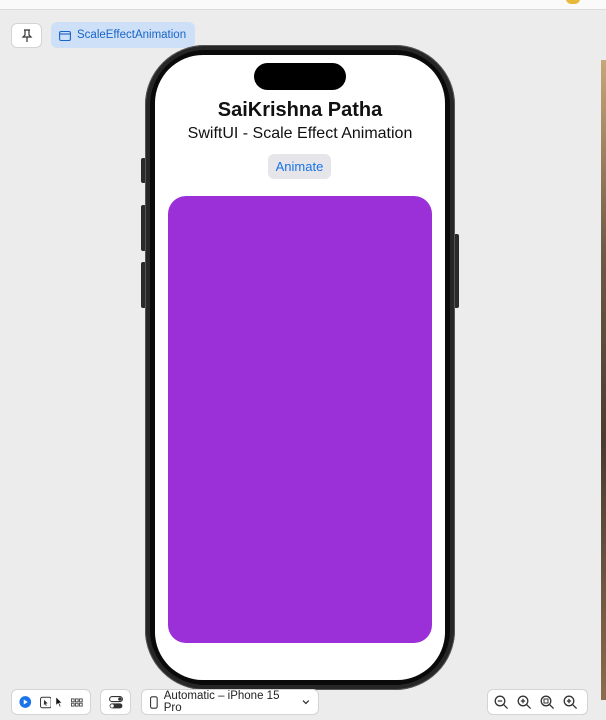 This screenshot has width=606, height=720. I want to click on live-preview-icon, so click(25, 702).